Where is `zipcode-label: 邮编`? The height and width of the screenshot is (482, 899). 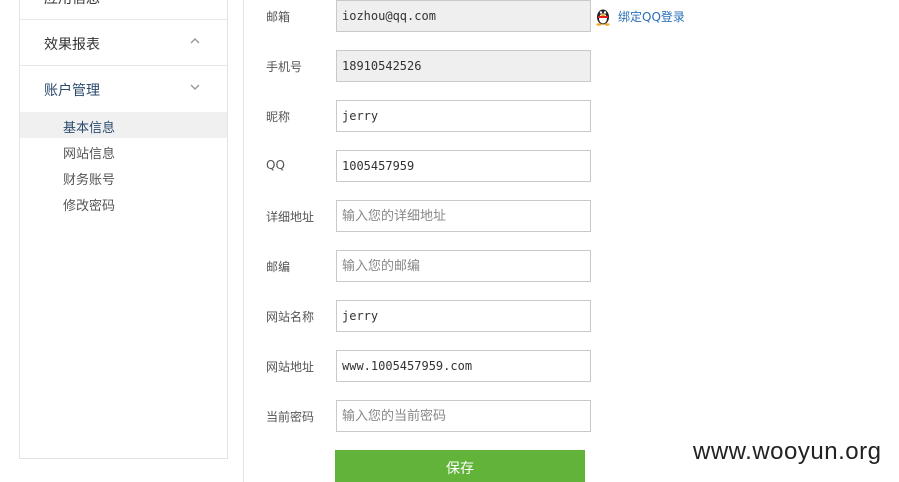 zipcode-label: 邮编 is located at coordinates (278, 267).